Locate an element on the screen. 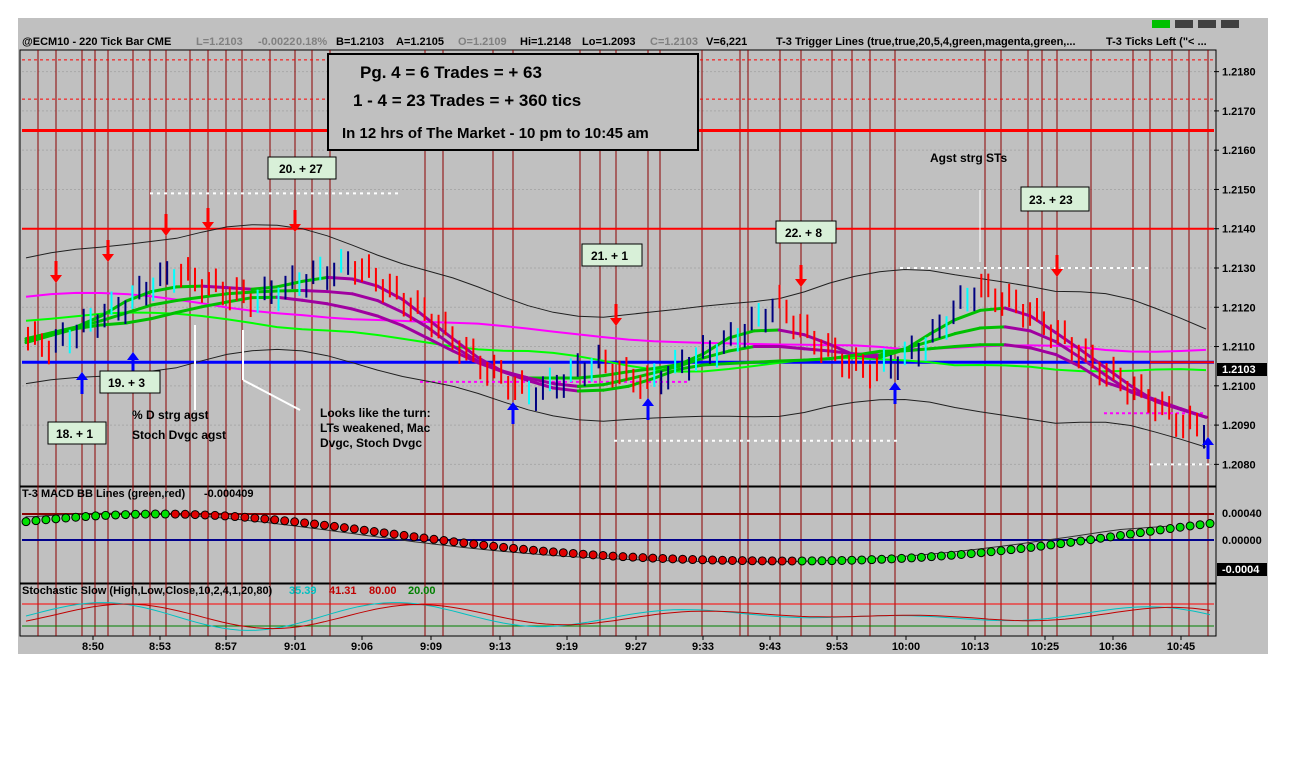 This screenshot has width=1299, height=765. window-status-icon is located at coordinates (1161, 24).